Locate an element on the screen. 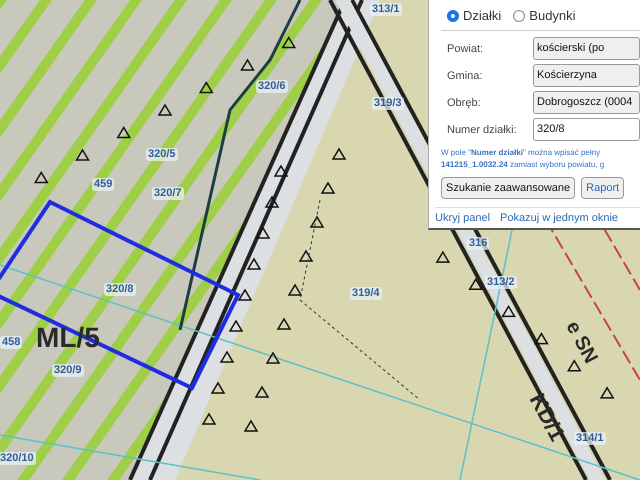 The image size is (640, 480). parcel-label: 319/3 is located at coordinates (388, 103).